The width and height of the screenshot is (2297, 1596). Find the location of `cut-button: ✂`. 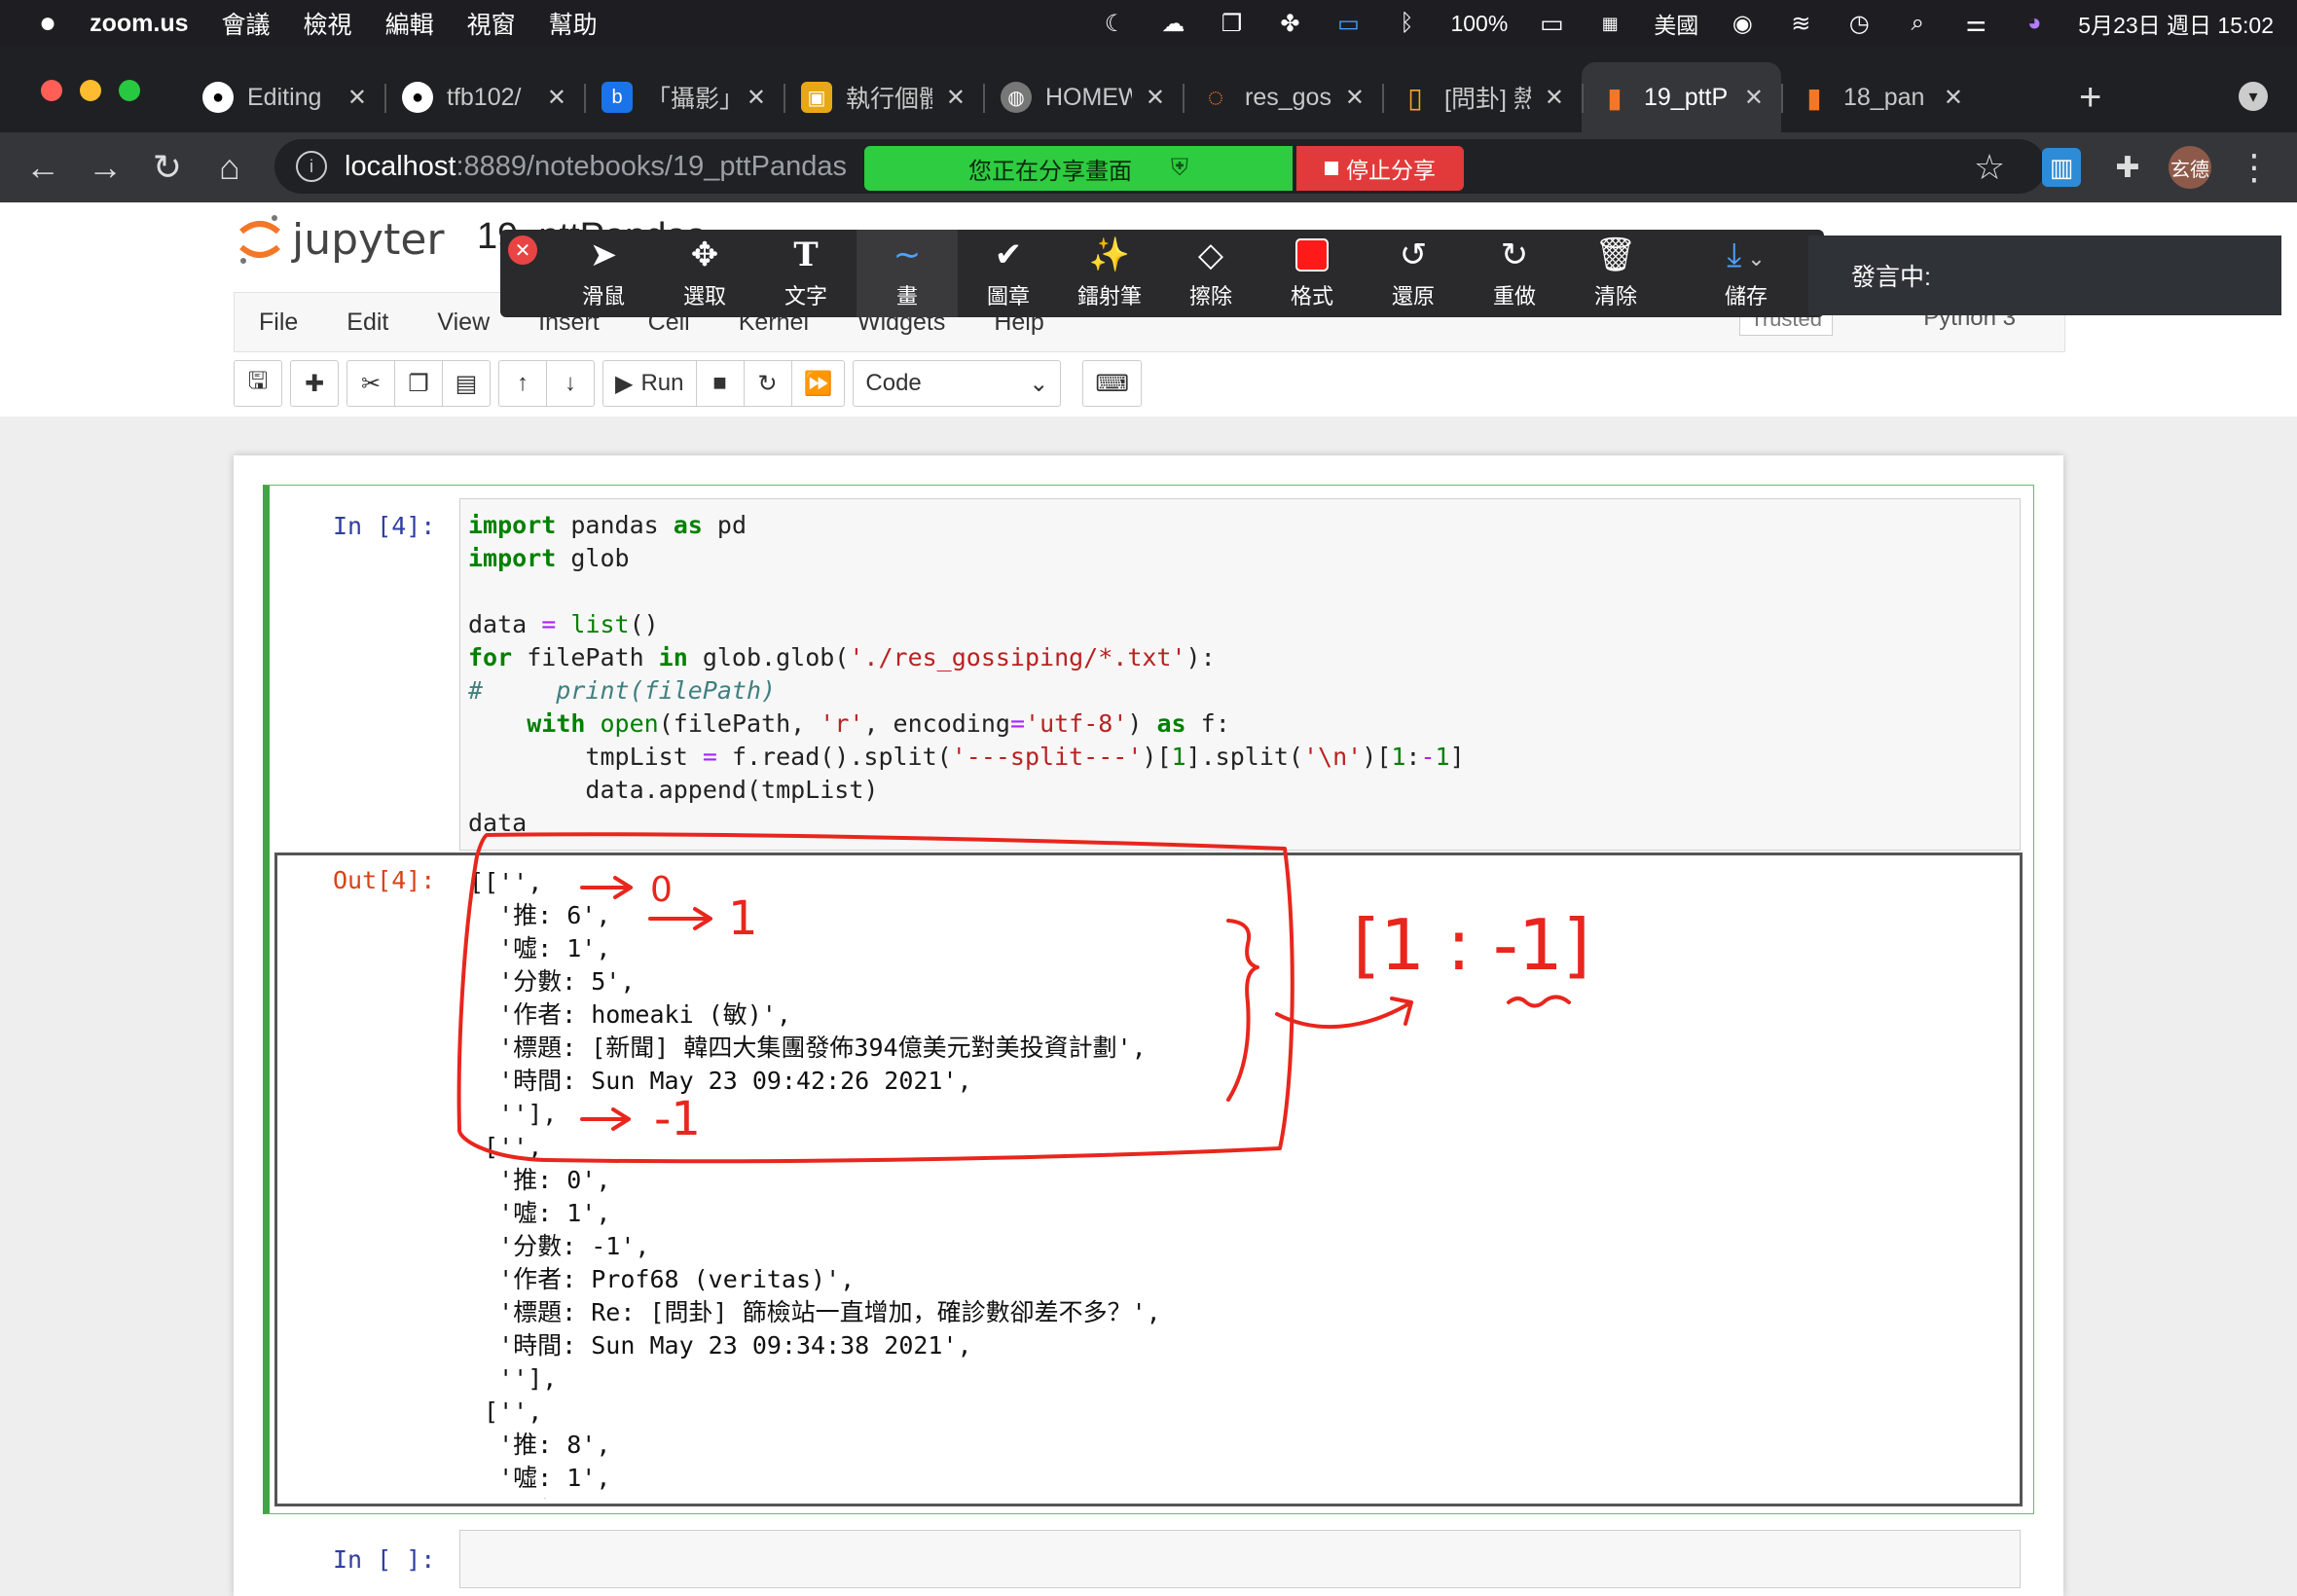

cut-button: ✂ is located at coordinates (371, 383).